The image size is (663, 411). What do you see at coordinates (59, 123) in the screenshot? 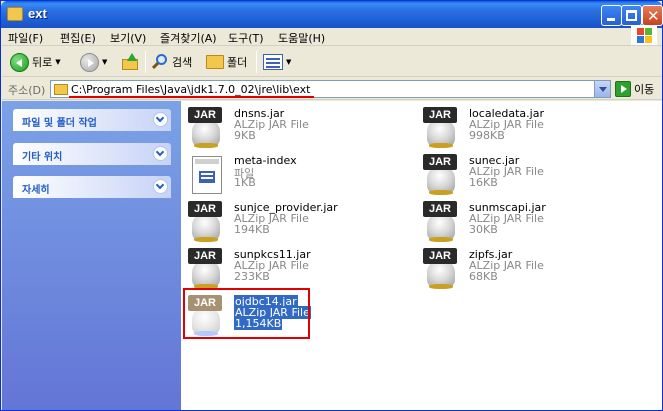
I see `panel-label: 파일 및 폴더 작업` at bounding box center [59, 123].